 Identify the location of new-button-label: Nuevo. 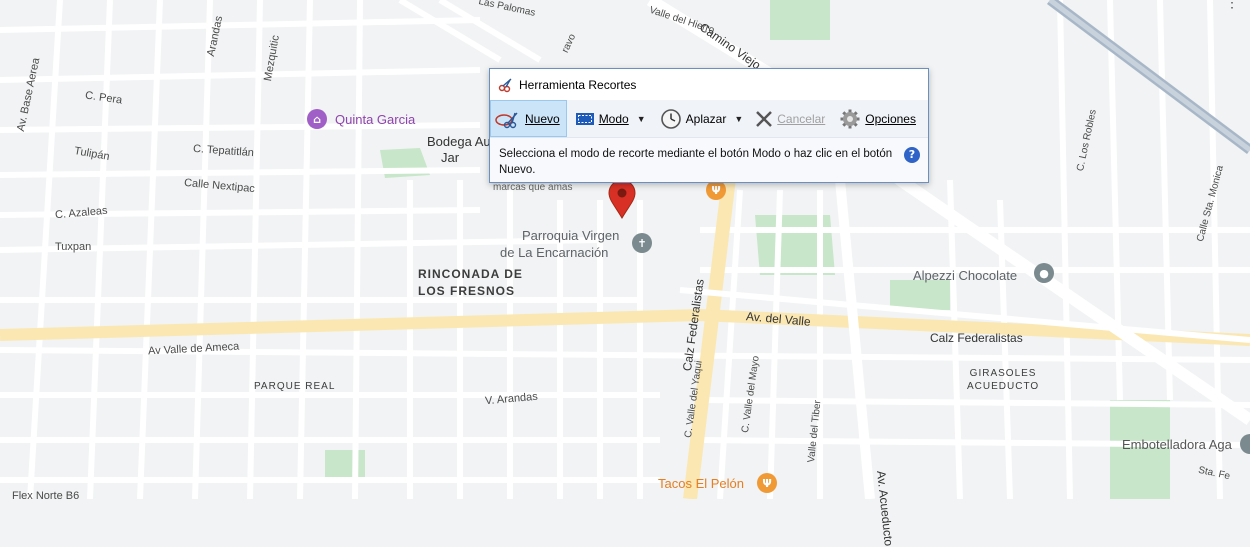
(542, 118).